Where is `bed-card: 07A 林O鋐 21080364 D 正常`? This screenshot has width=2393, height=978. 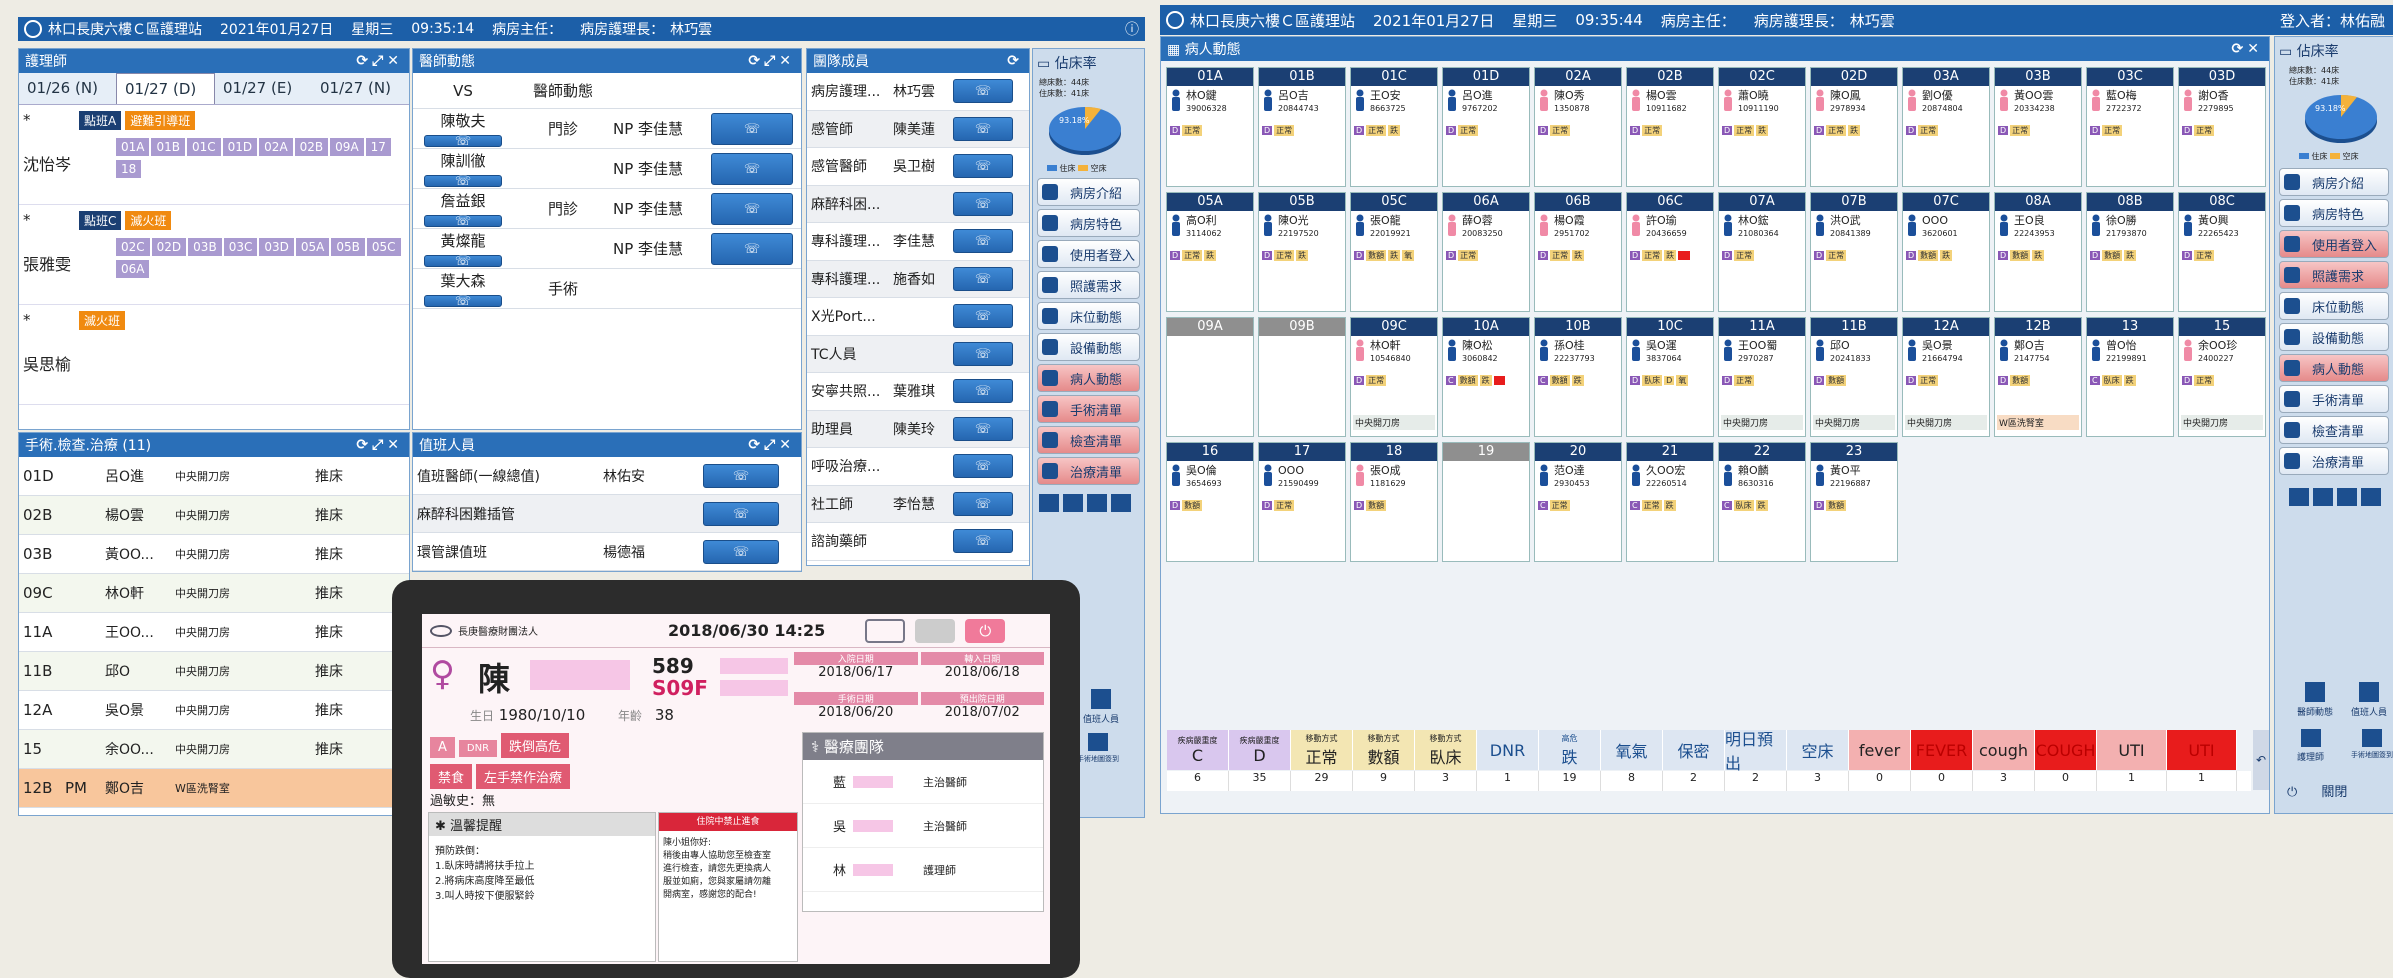
bed-card: 07A 林O鋐 21080364 D 正常 is located at coordinates (1762, 252).